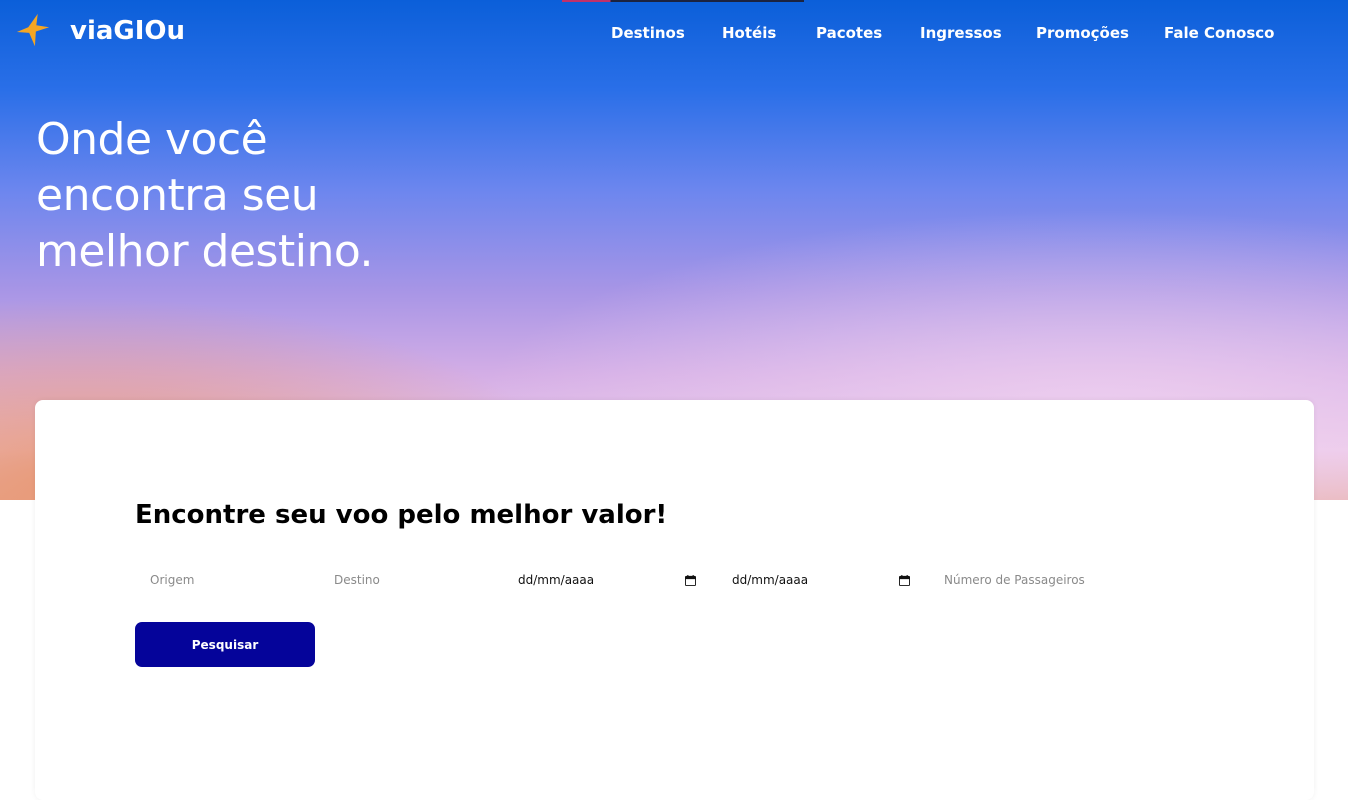 The image size is (1348, 800). What do you see at coordinates (770, 580) in the screenshot?
I see `return-date-value: dd/mm/aaaa` at bounding box center [770, 580].